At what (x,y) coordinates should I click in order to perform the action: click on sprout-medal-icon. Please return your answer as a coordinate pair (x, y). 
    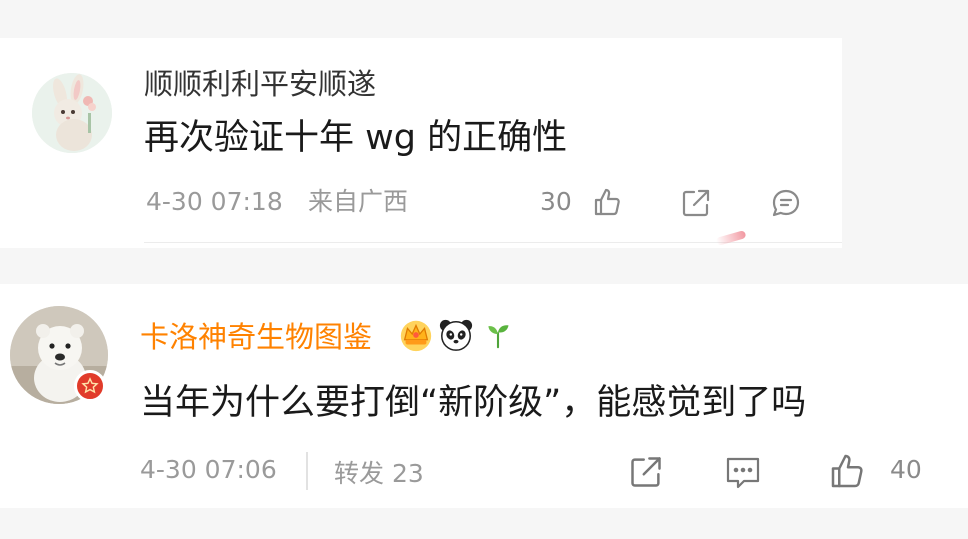
    Looking at the image, I should click on (498, 335).